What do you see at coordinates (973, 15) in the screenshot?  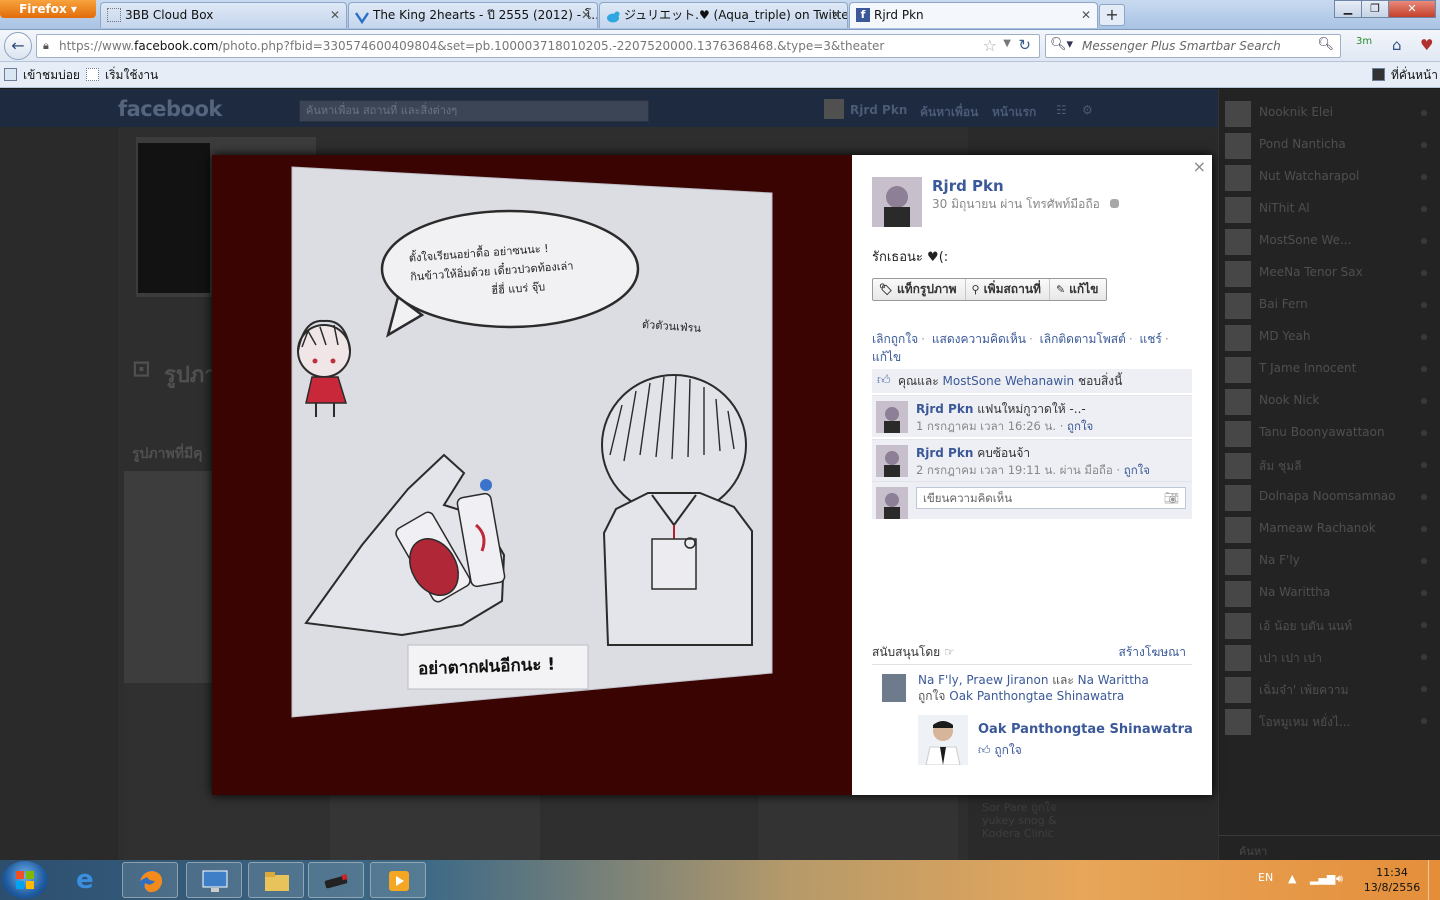 I see `tab-rjrd-pkn: f Rjrd Pkn ✕` at bounding box center [973, 15].